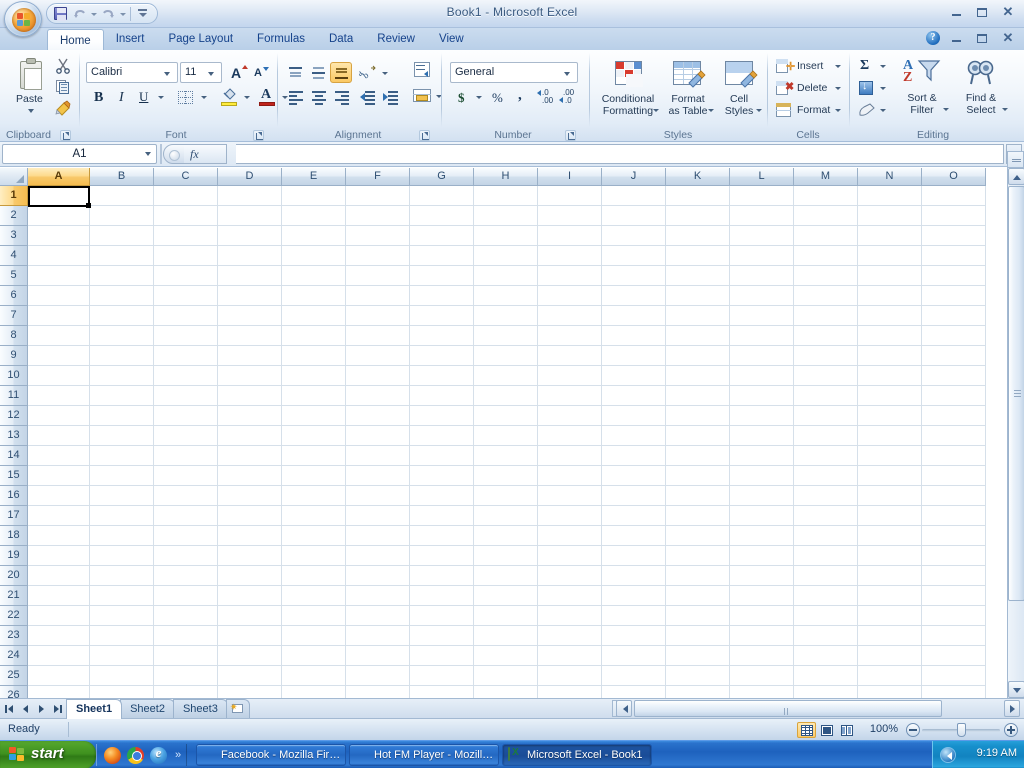  What do you see at coordinates (954, 236) in the screenshot?
I see `cell-O3` at bounding box center [954, 236].